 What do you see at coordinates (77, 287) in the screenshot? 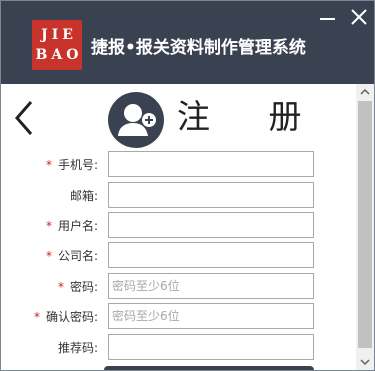
I see `password-label: * 密码:` at bounding box center [77, 287].